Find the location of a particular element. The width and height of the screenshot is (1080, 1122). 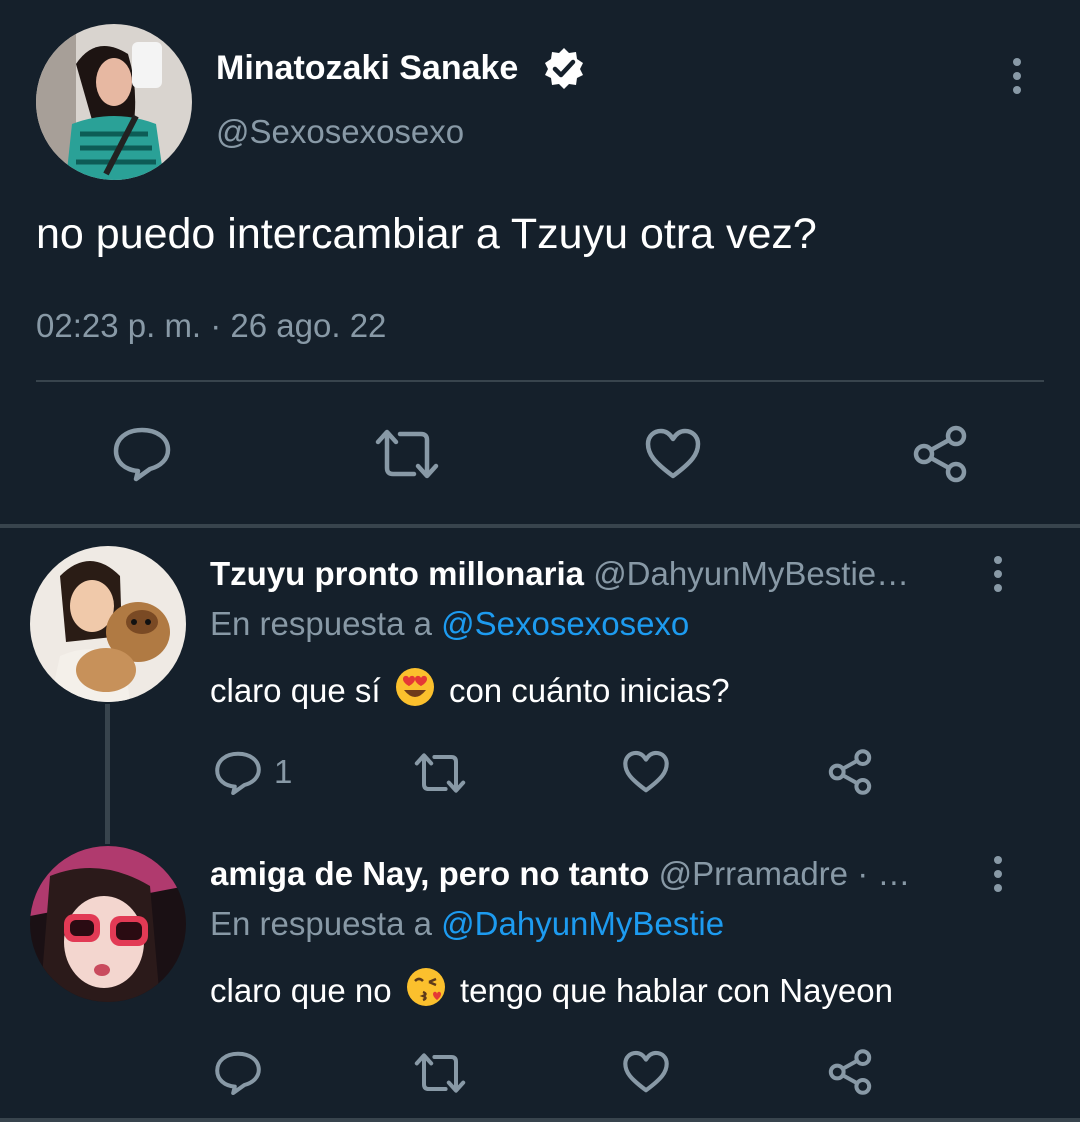

reply-to-link: @Sexosexosexo is located at coordinates (565, 623).